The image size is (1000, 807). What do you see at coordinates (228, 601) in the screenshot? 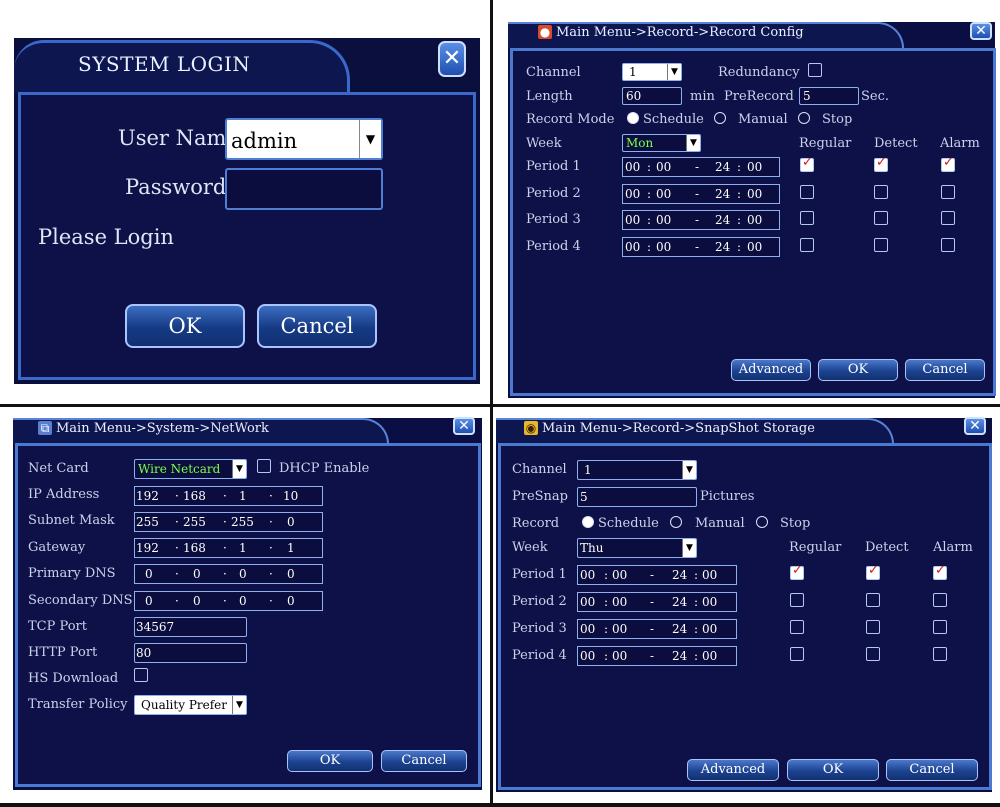
I see `secondary-dns-input: 0 · 0 · 0 · 0` at bounding box center [228, 601].